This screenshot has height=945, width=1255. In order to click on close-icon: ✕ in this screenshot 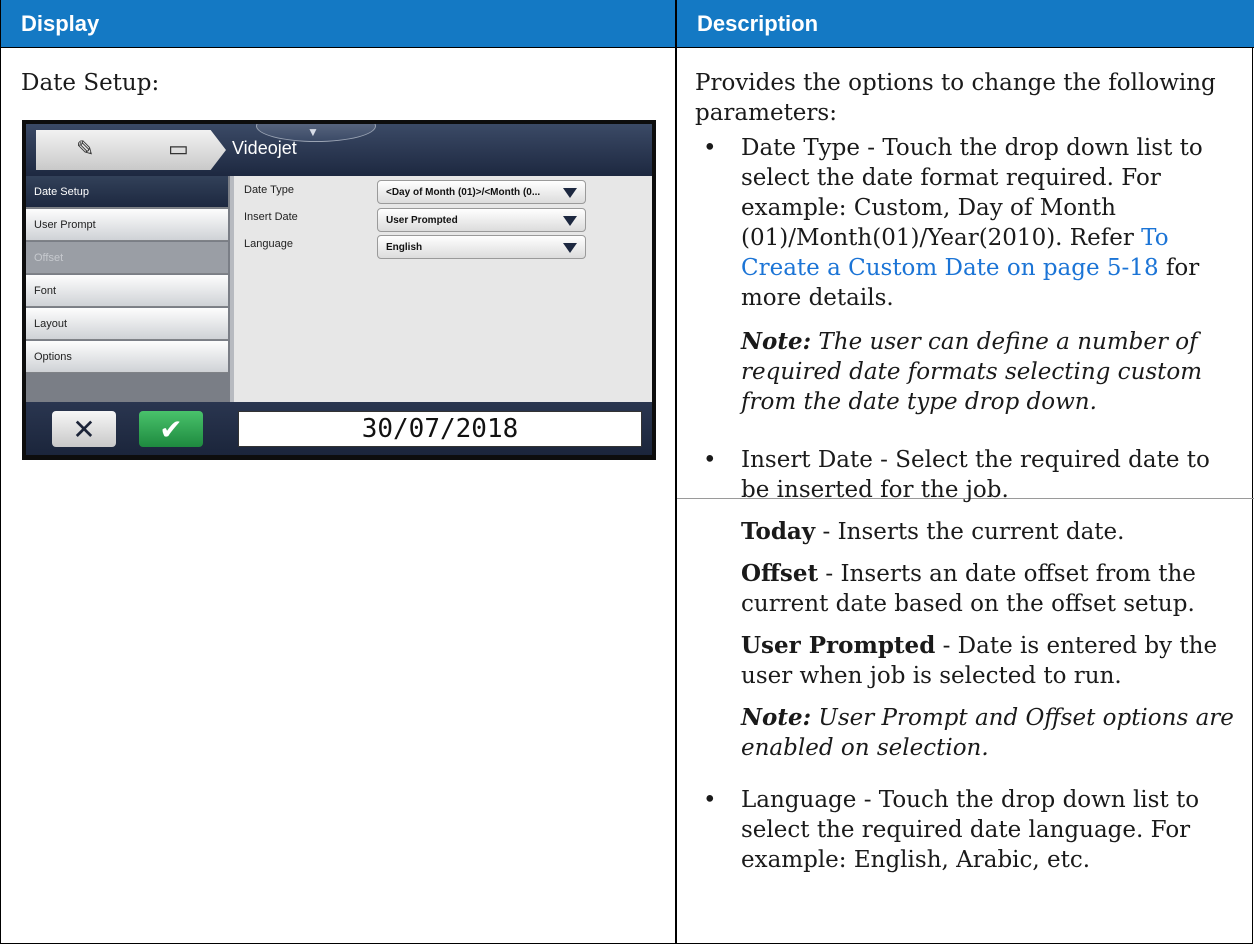, I will do `click(84, 429)`.